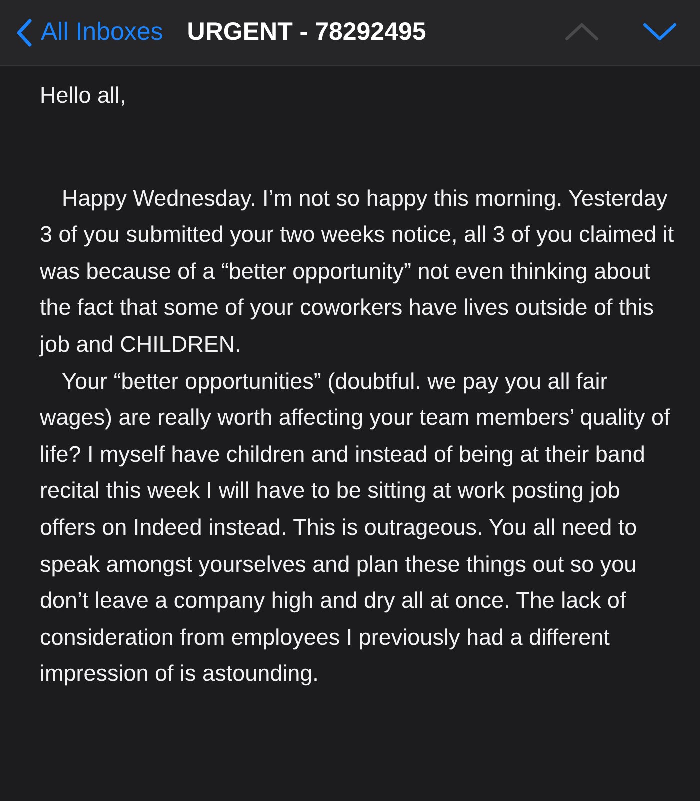  What do you see at coordinates (306, 32) in the screenshot?
I see `email-subject: URGENT - 78292495` at bounding box center [306, 32].